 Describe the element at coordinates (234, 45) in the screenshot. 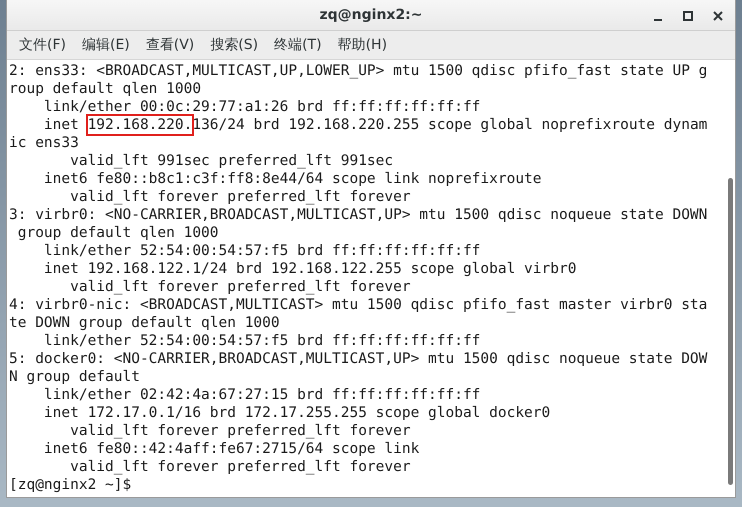

I see `menu-item: 搜索(S)` at that location.